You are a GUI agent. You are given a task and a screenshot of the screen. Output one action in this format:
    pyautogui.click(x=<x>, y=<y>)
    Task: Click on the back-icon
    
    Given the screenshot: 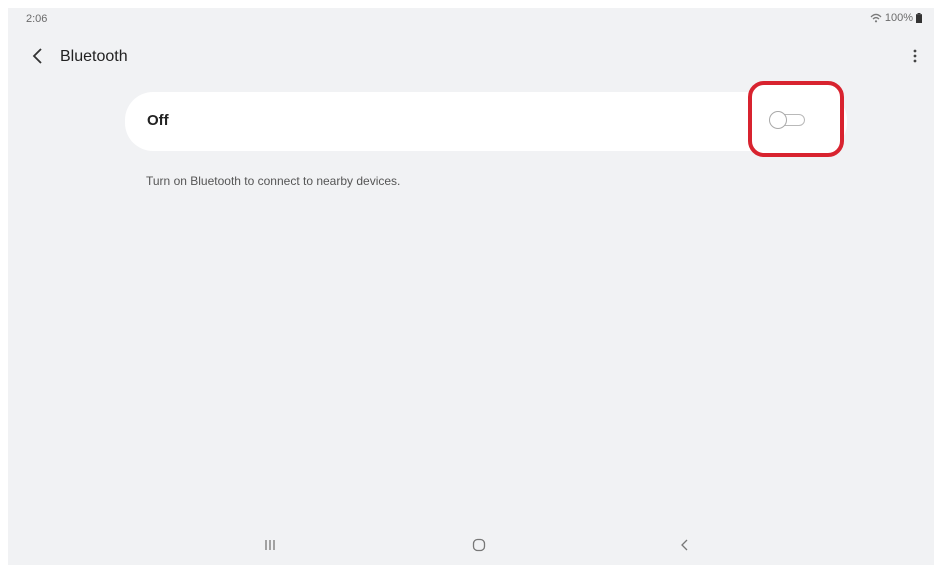 What is the action you would take?
    pyautogui.click(x=685, y=547)
    